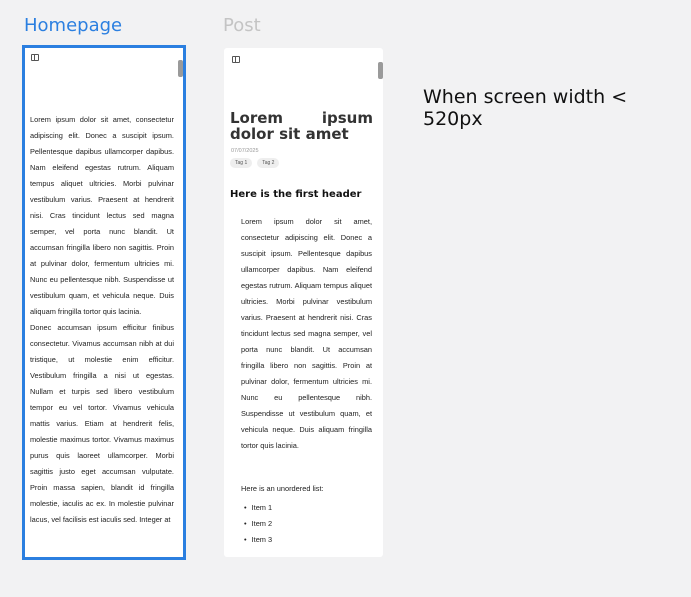 This screenshot has height=597, width=691. Describe the element at coordinates (257, 540) in the screenshot. I see `list-item: Item 3` at that location.